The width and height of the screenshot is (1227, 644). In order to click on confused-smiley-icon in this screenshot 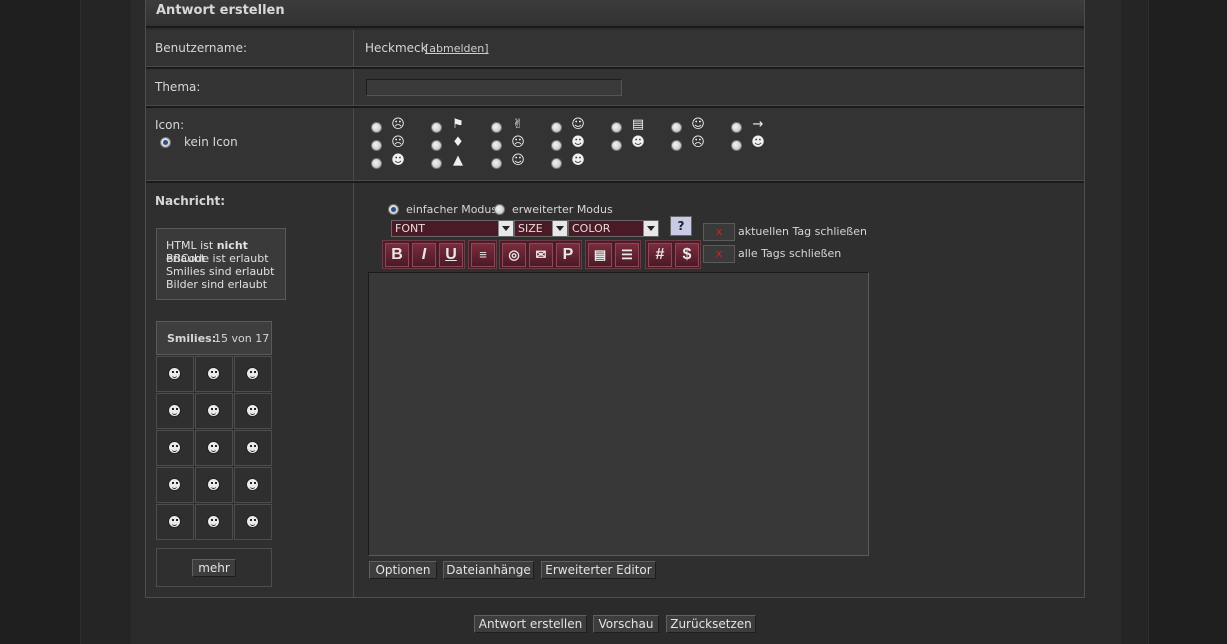, I will do `click(252, 521)`.